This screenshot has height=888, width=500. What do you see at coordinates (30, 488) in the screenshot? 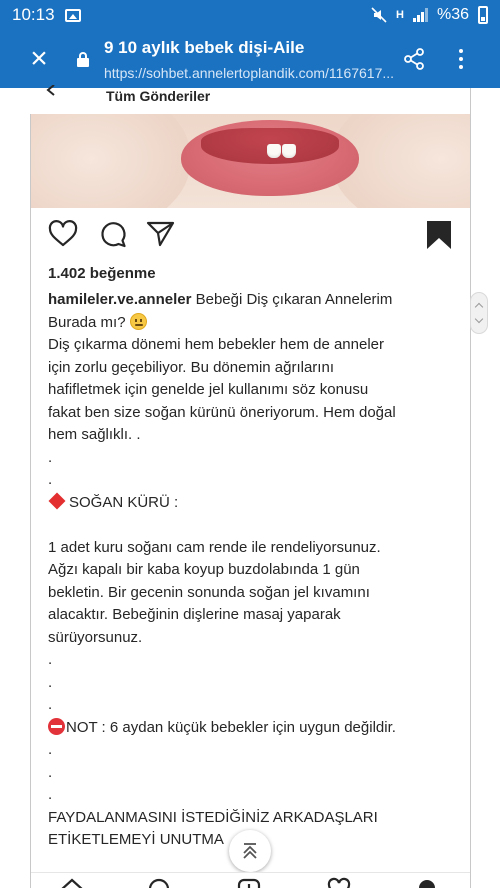
I see `frame-left-edge` at bounding box center [30, 488].